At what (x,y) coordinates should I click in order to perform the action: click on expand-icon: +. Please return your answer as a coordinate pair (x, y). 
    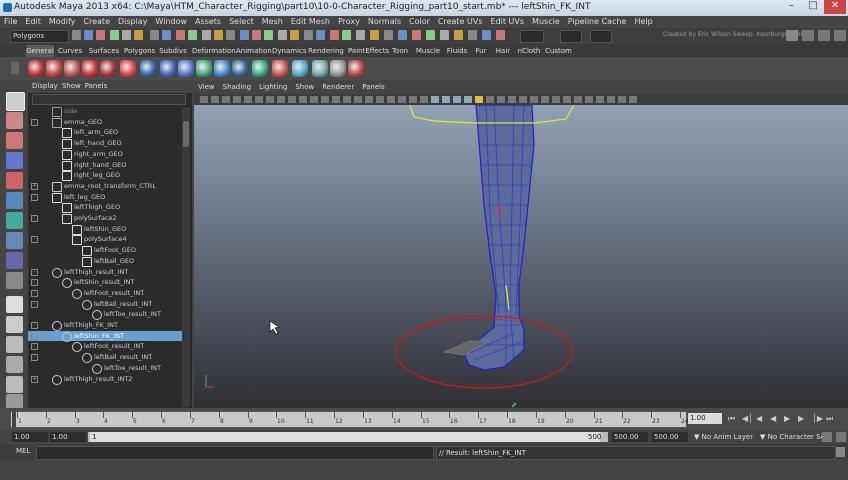
    Looking at the image, I should click on (34, 186).